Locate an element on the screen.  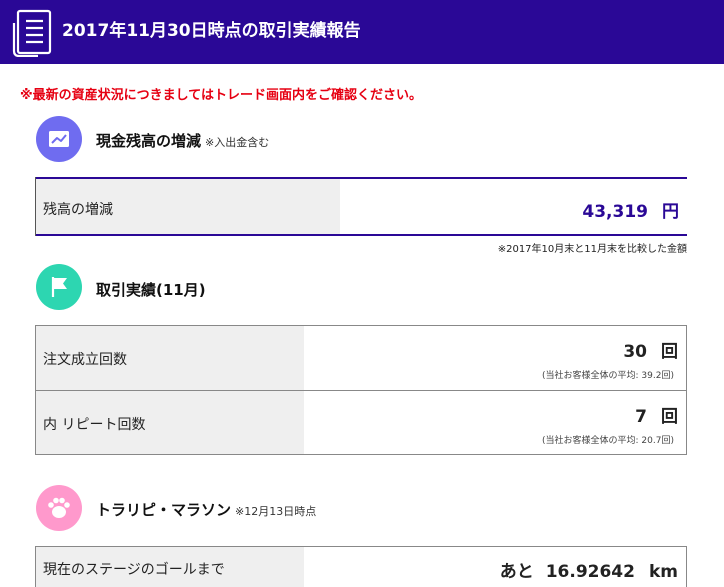
repeat-count: 7 is located at coordinates (641, 417).